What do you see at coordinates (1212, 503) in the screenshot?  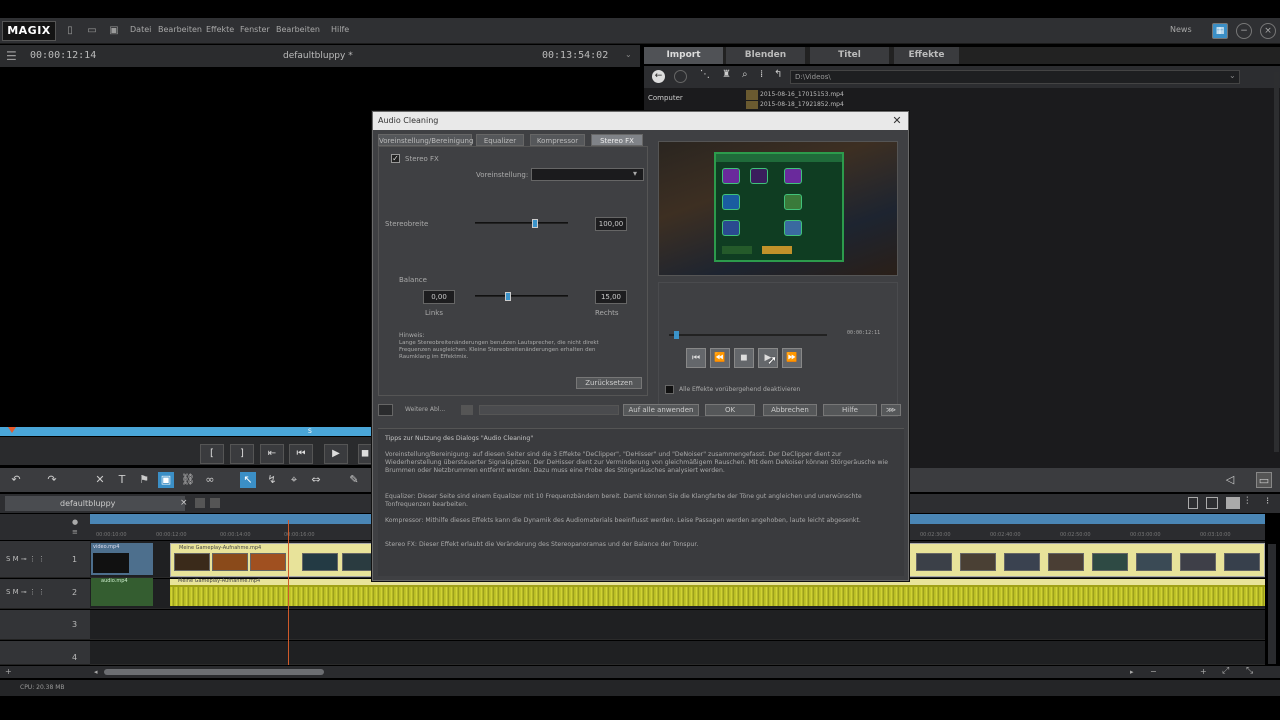 I see `view-mode-2-icon` at bounding box center [1212, 503].